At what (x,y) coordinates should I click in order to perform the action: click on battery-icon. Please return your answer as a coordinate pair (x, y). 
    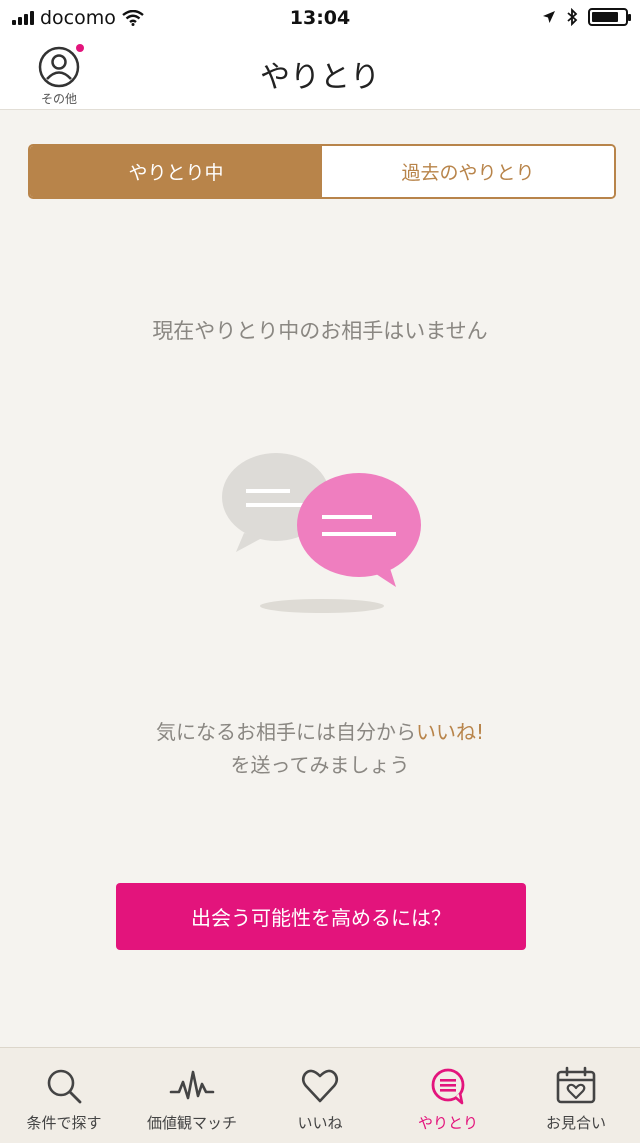
    Looking at the image, I should click on (609, 17).